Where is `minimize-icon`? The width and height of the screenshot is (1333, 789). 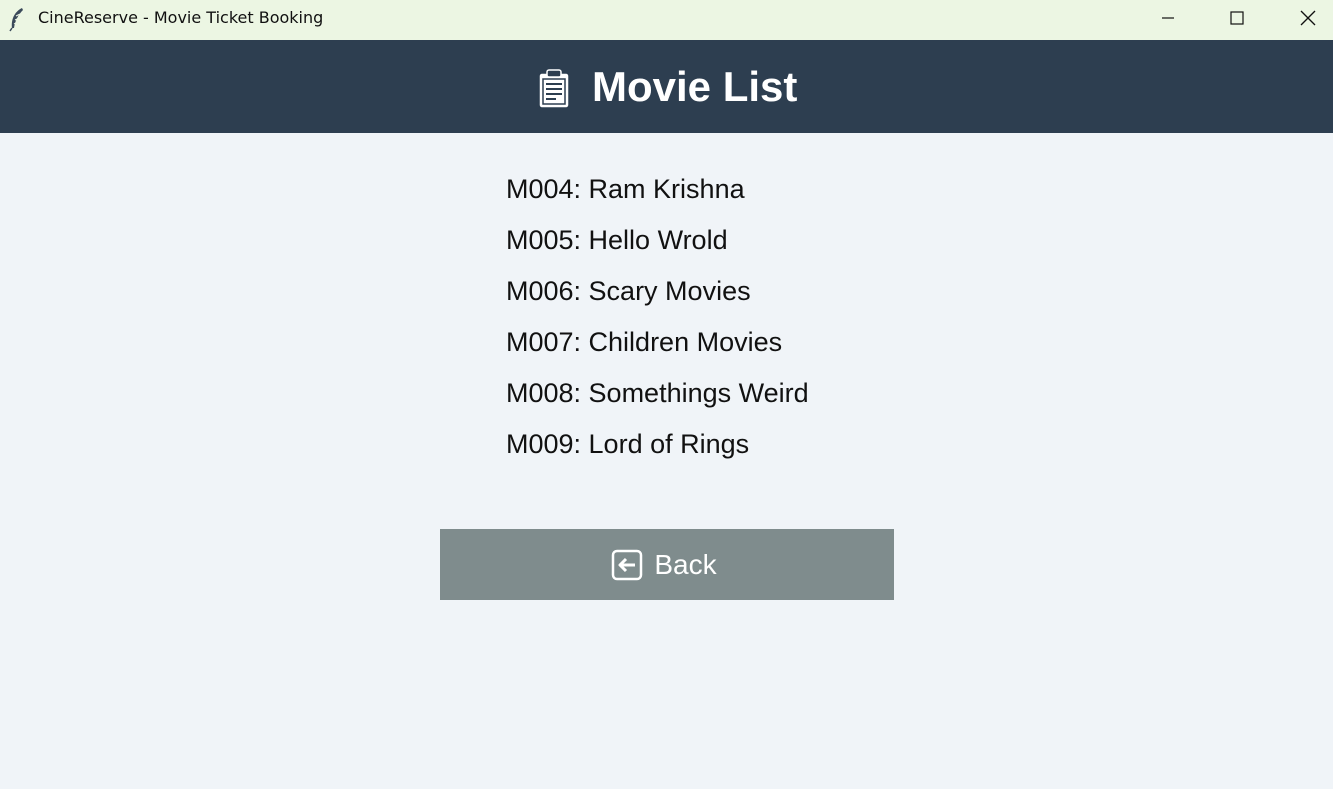
minimize-icon is located at coordinates (1168, 18).